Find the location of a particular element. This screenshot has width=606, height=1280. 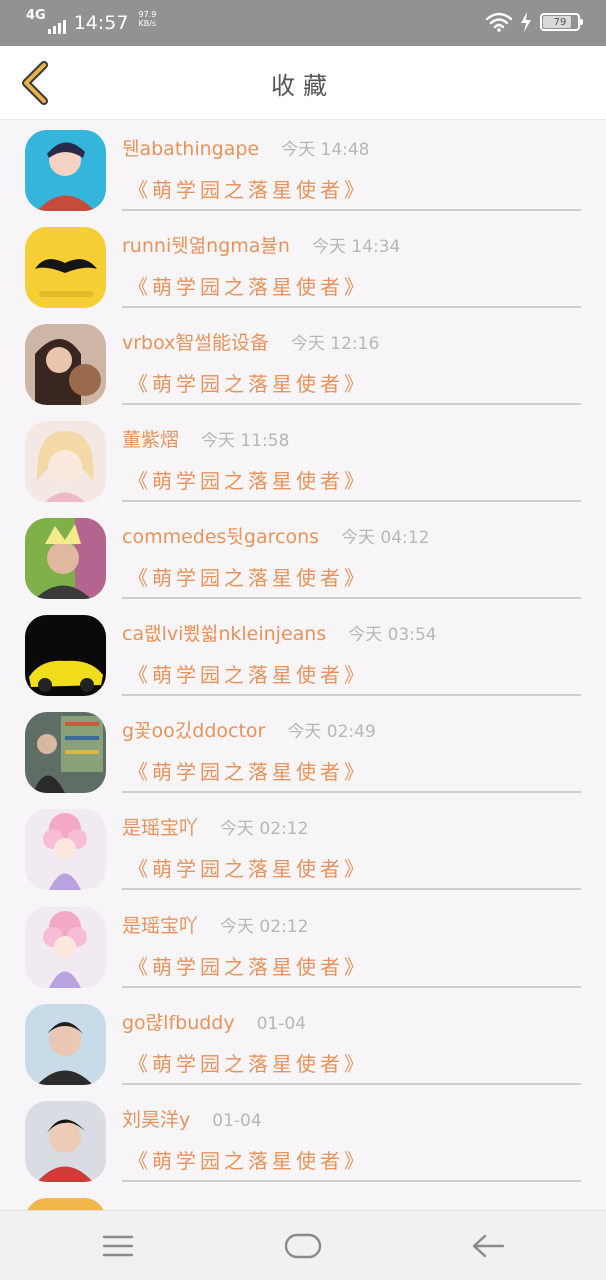

user-name: vrbox智썰能设备 is located at coordinates (195, 341).